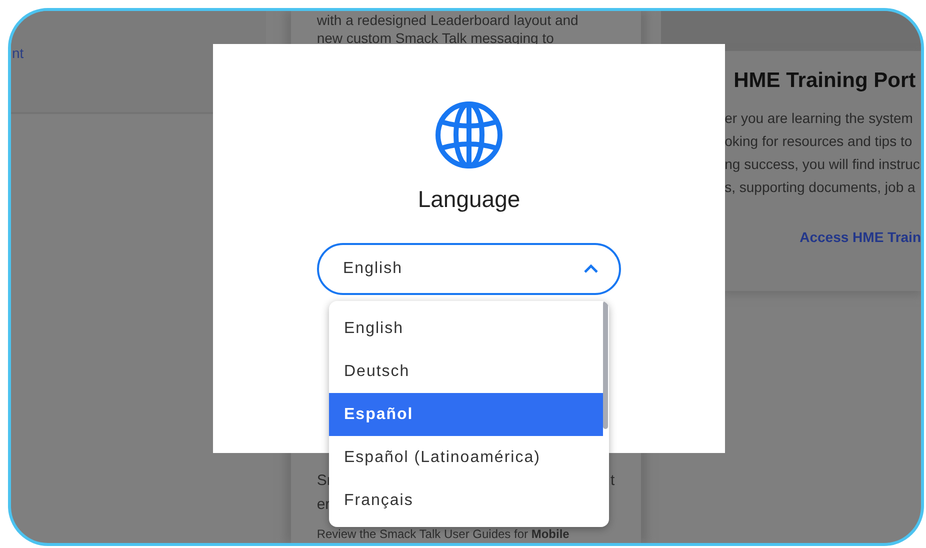  Describe the element at coordinates (820, 187) in the screenshot. I see `card-text-line: s, supporting documents, job a` at that location.